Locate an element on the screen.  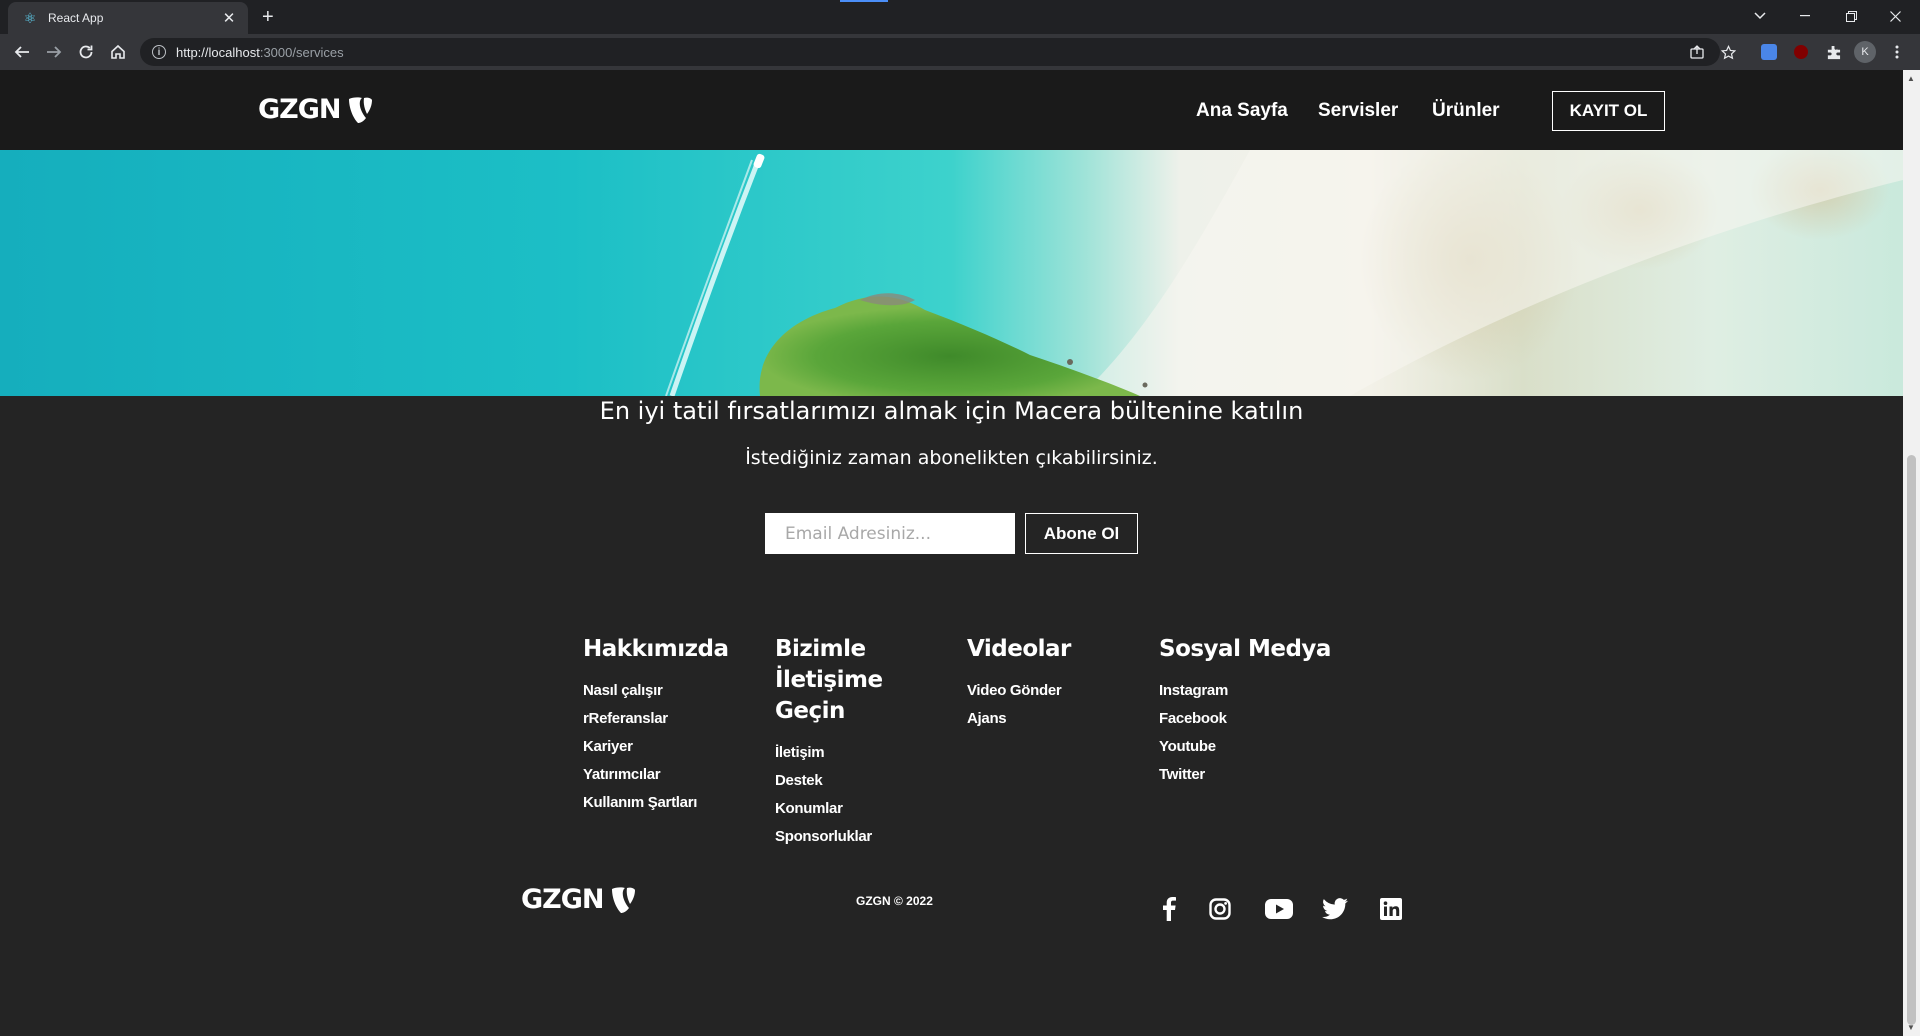
footer-column-videos: Videolar Video Gönder Ajans is located at coordinates (1057, 683).